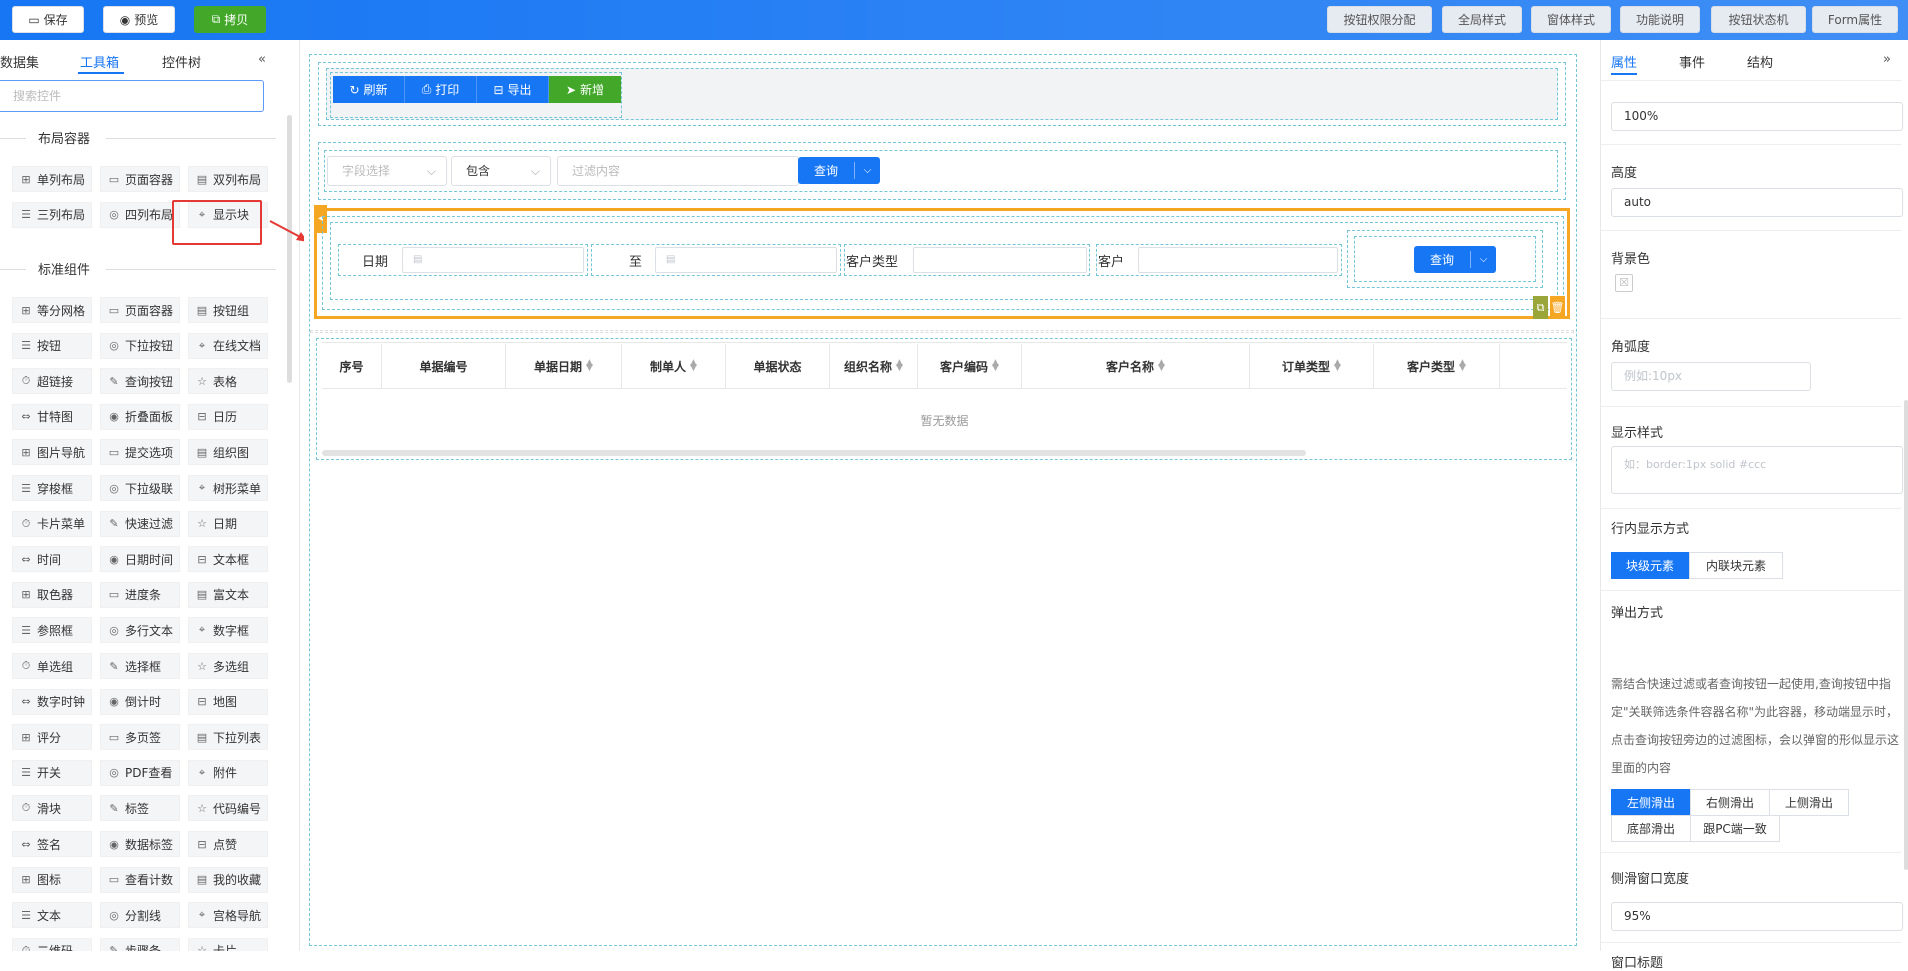 This screenshot has height=971, width=1908. I want to click on tool-item: ⊞ 图标, so click(52, 879).